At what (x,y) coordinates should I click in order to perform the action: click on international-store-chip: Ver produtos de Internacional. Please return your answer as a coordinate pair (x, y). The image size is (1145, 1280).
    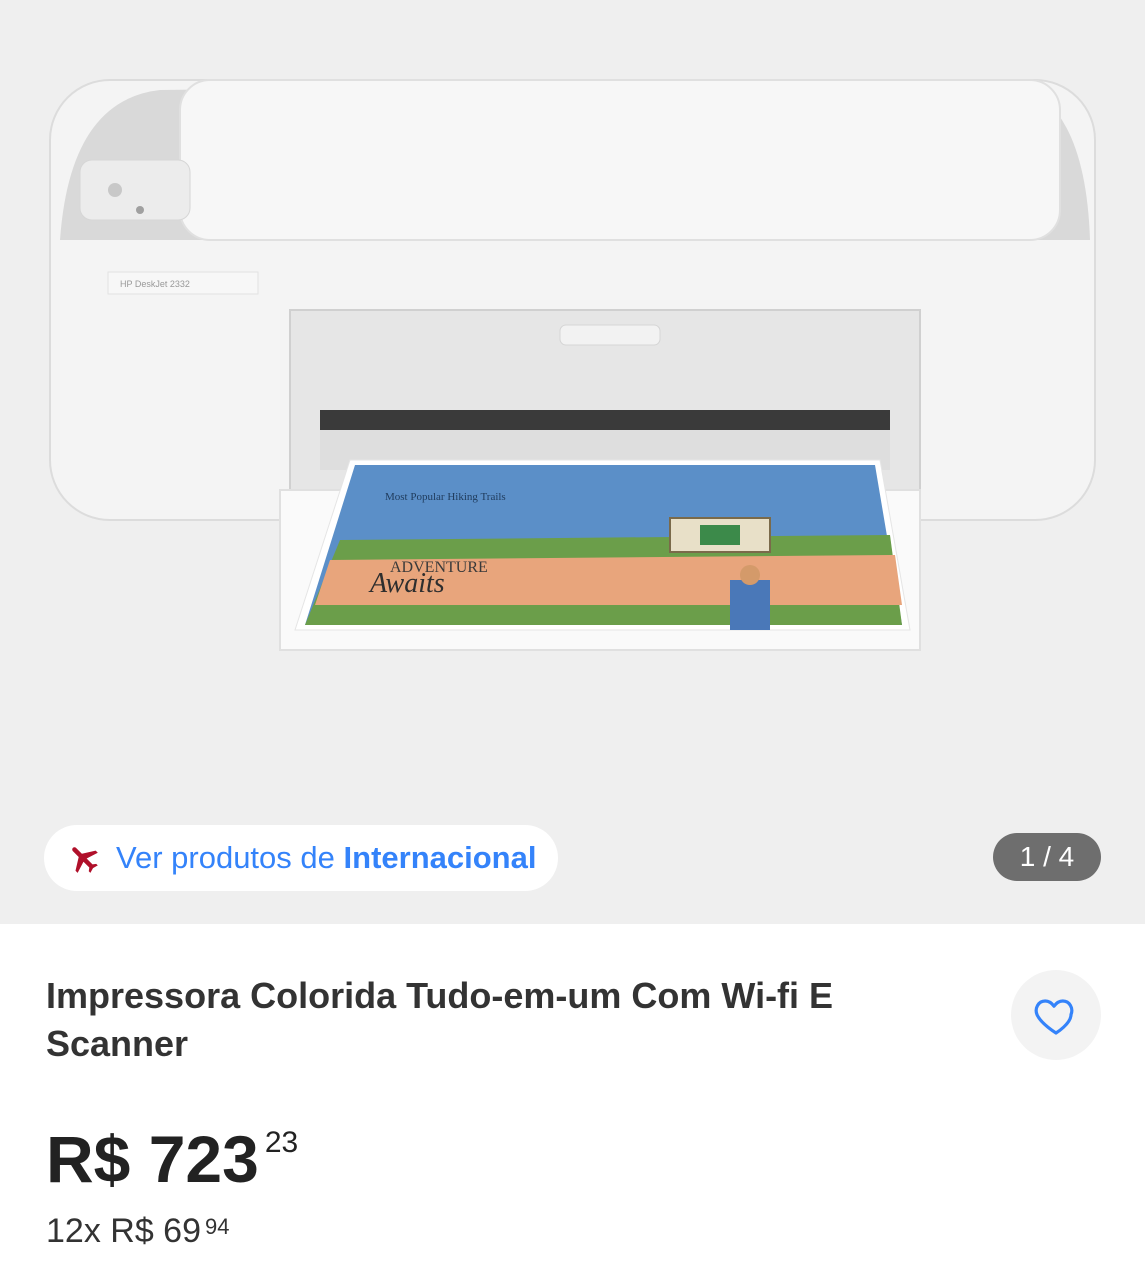
    Looking at the image, I should click on (301, 858).